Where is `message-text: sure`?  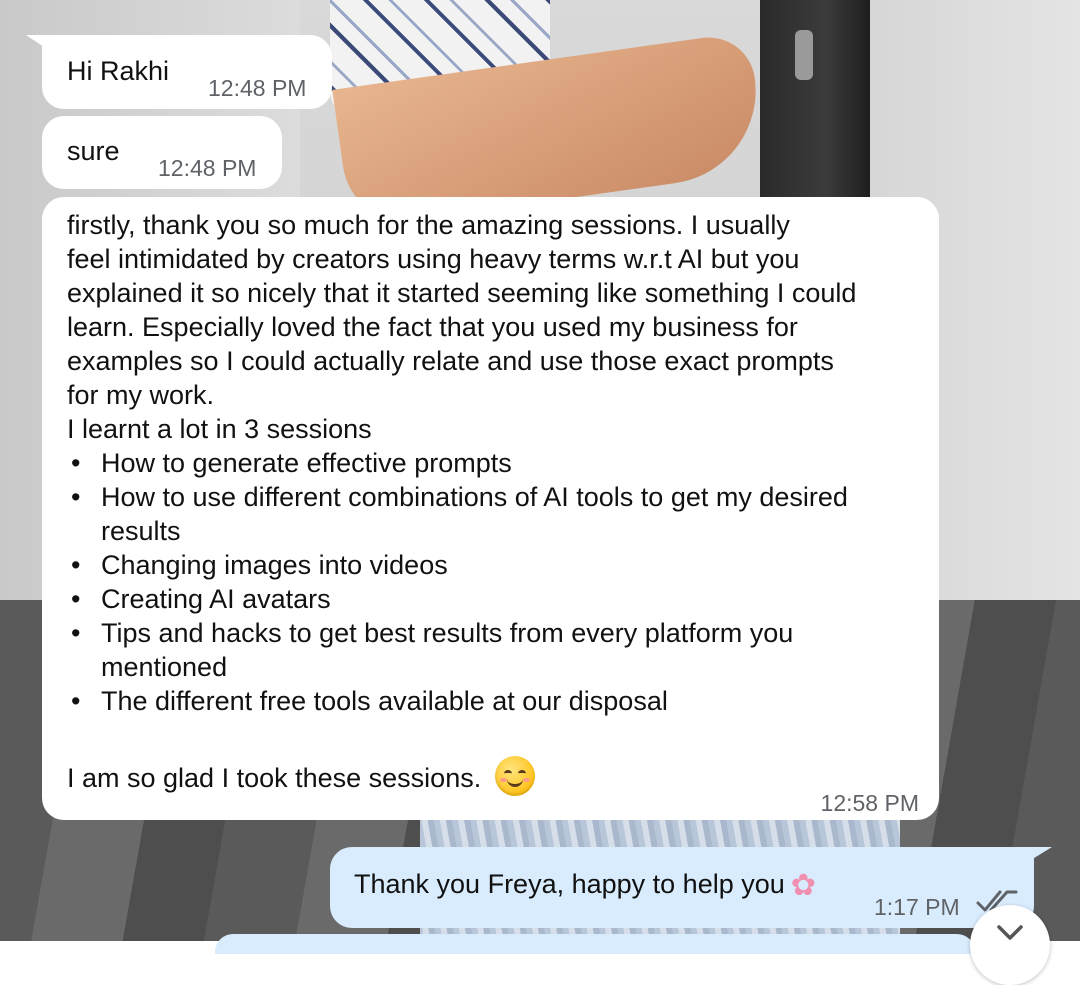
message-text: sure is located at coordinates (93, 151).